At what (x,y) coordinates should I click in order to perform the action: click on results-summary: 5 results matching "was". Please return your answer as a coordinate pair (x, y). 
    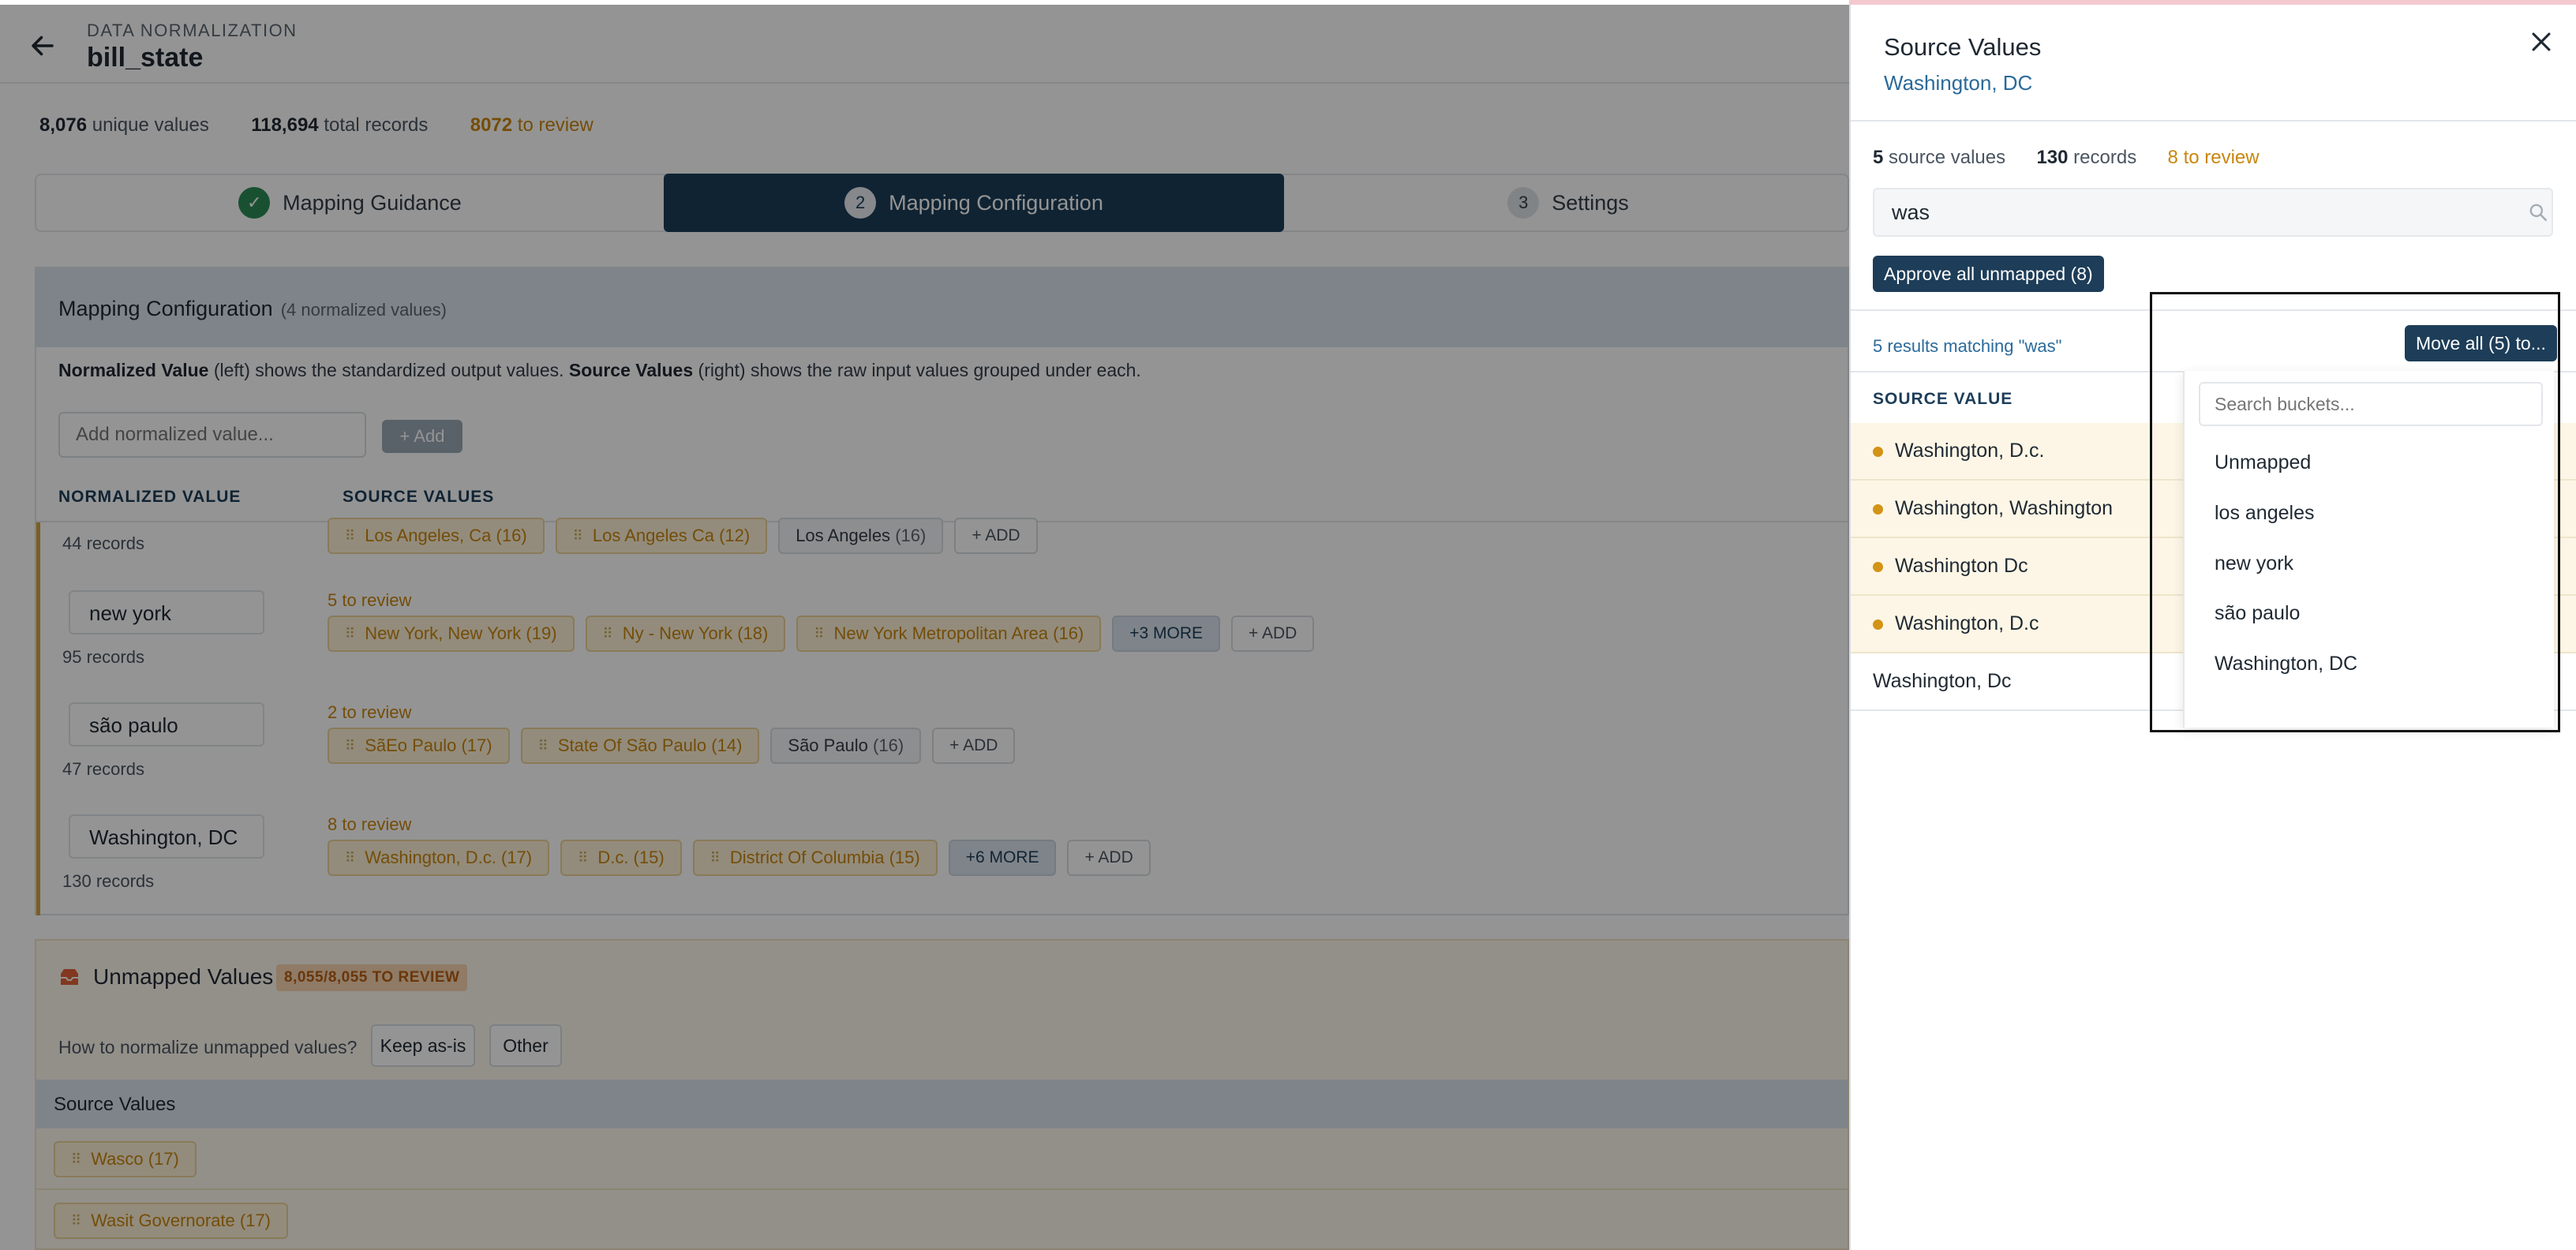
    Looking at the image, I should click on (1967, 346).